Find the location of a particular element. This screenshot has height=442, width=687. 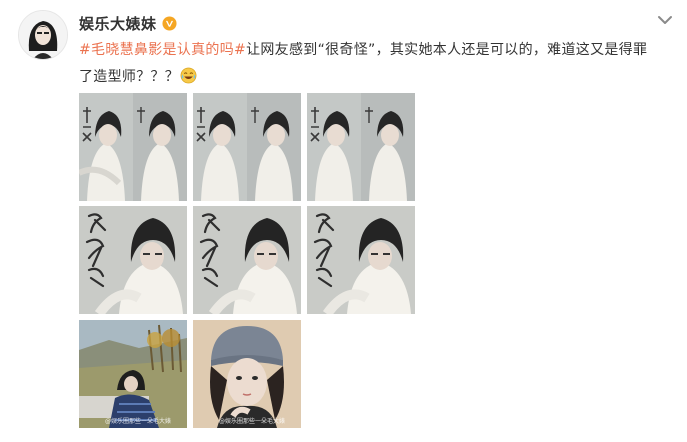

image-thumb-poster-b is located at coordinates (247, 147).